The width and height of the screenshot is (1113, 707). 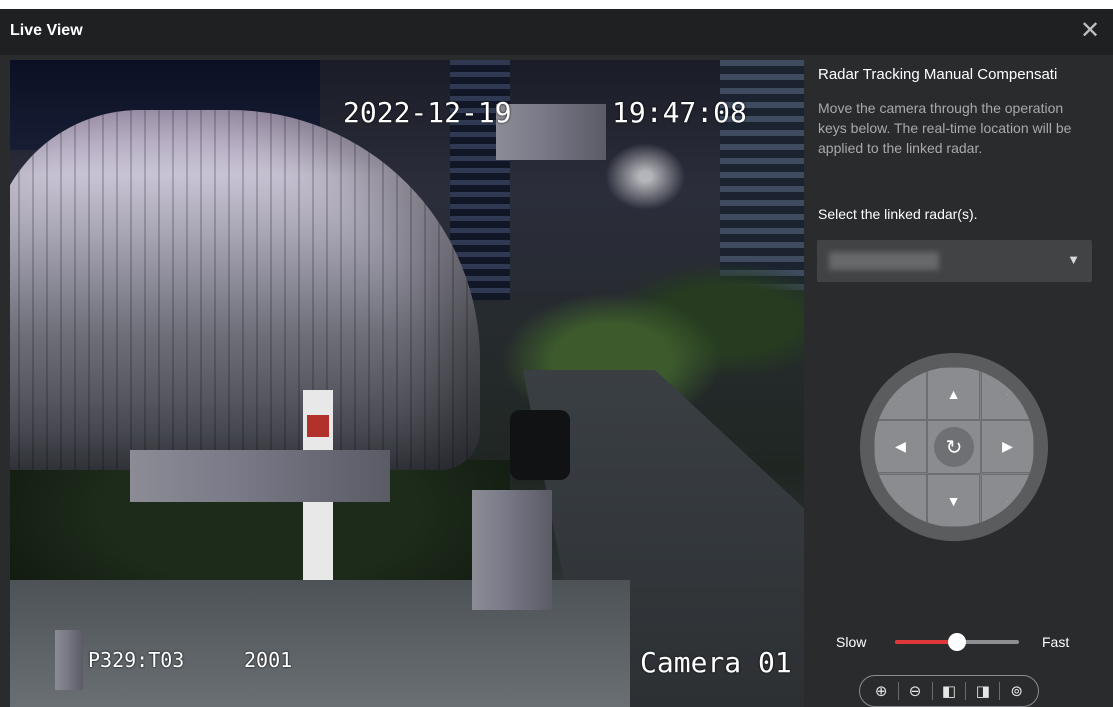 I want to click on rotate-icon: ↻, so click(x=954, y=447).